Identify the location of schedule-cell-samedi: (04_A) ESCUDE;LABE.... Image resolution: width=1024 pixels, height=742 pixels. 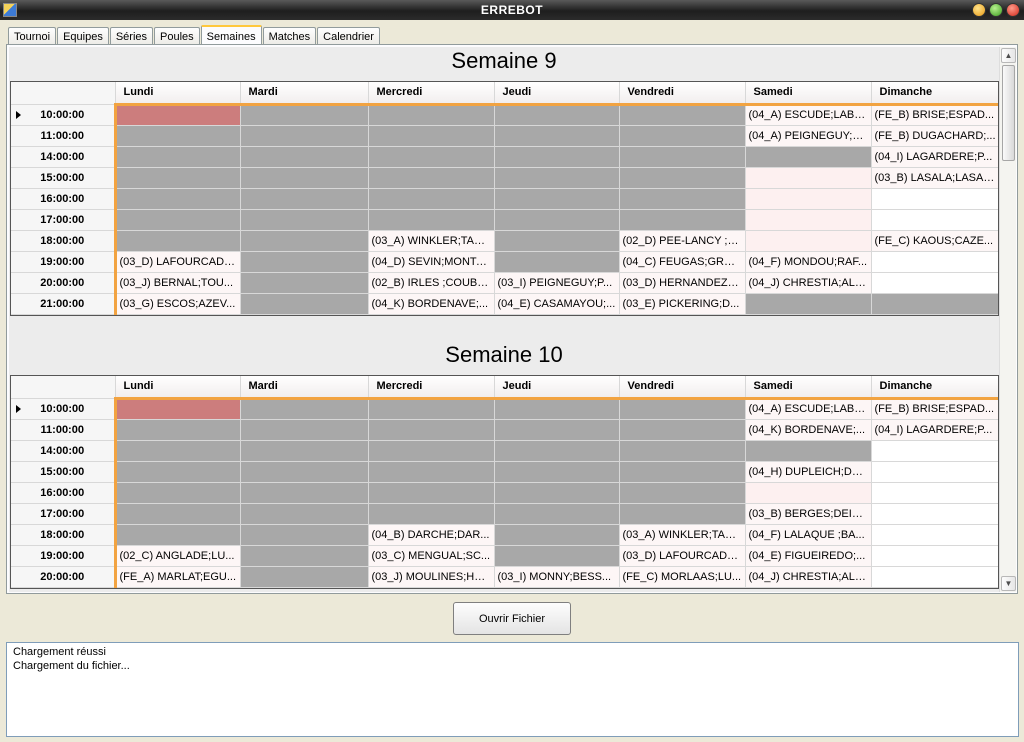
(808, 115).